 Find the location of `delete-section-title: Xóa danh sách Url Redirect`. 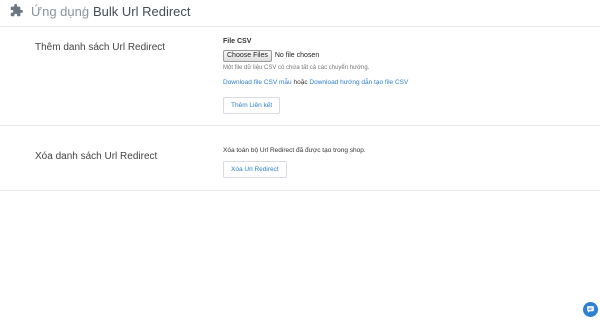

delete-section-title: Xóa danh sách Url Redirect is located at coordinates (96, 156).